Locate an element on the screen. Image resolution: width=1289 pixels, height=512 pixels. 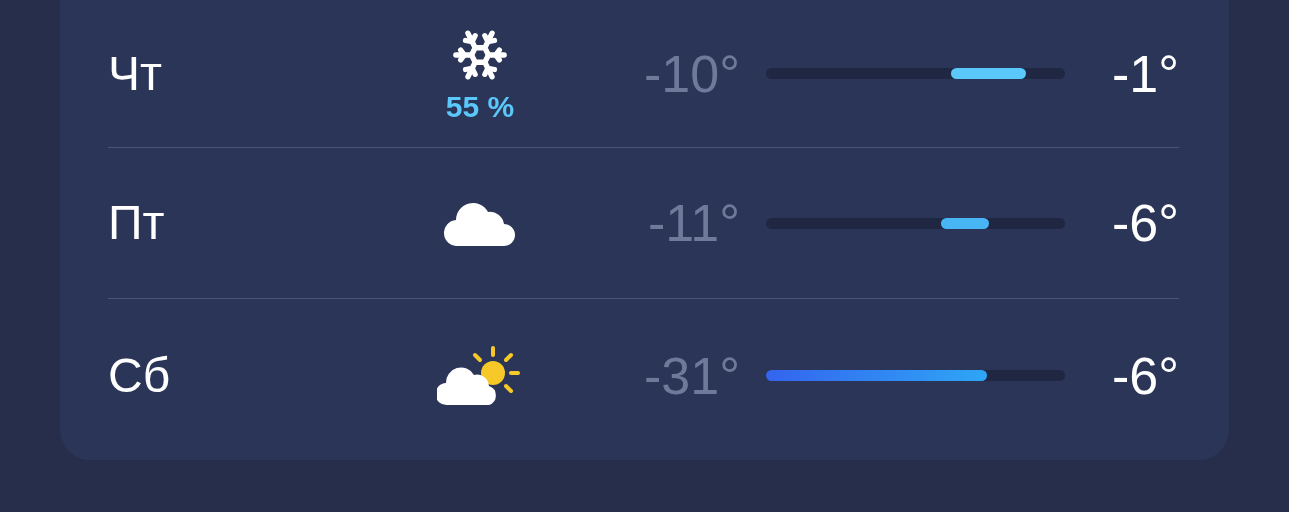
cloud-icon is located at coordinates (480, 223).